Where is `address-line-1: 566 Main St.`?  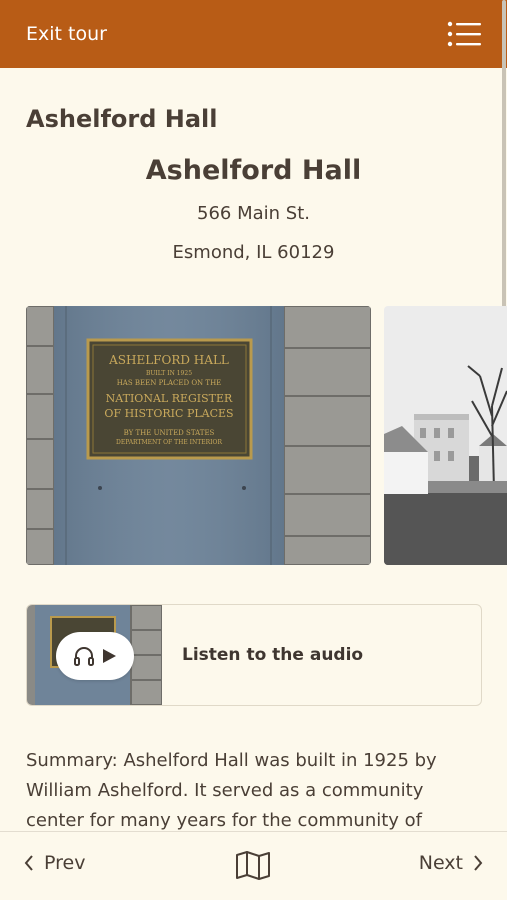
address-line-1: 566 Main St. is located at coordinates (253, 213).